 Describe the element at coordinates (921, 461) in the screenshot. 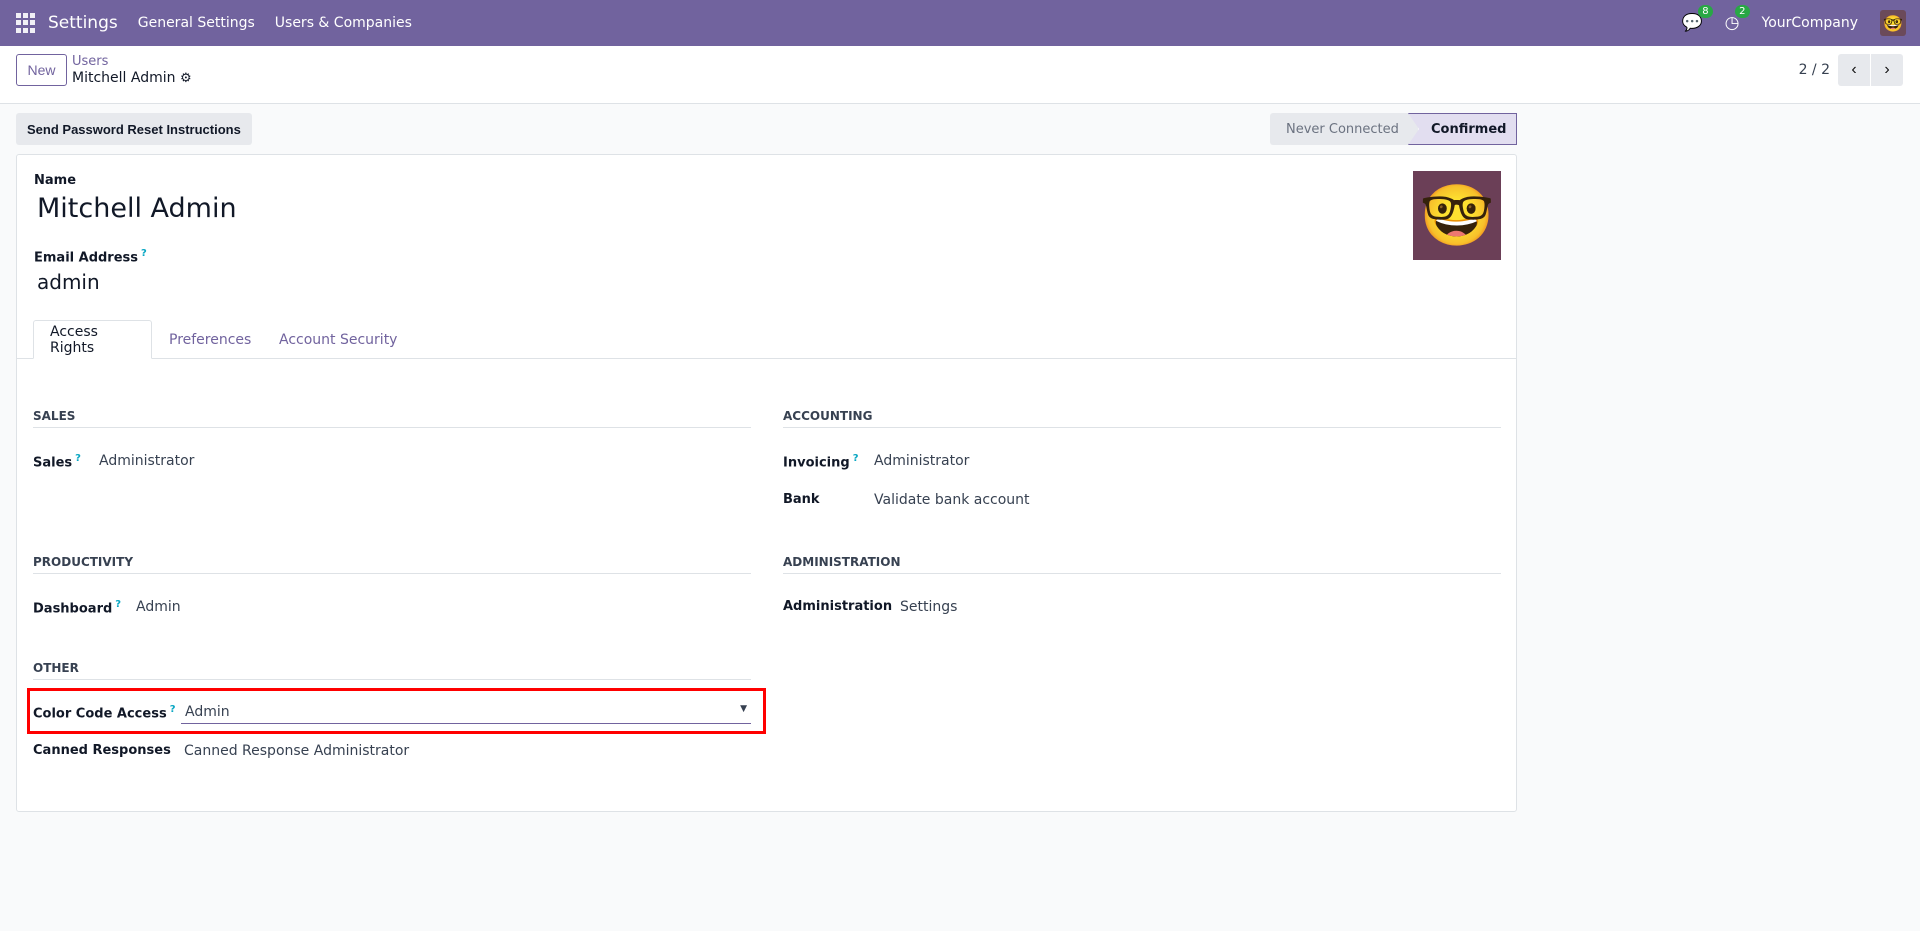

I see `invoicing-value: Administrator` at that location.